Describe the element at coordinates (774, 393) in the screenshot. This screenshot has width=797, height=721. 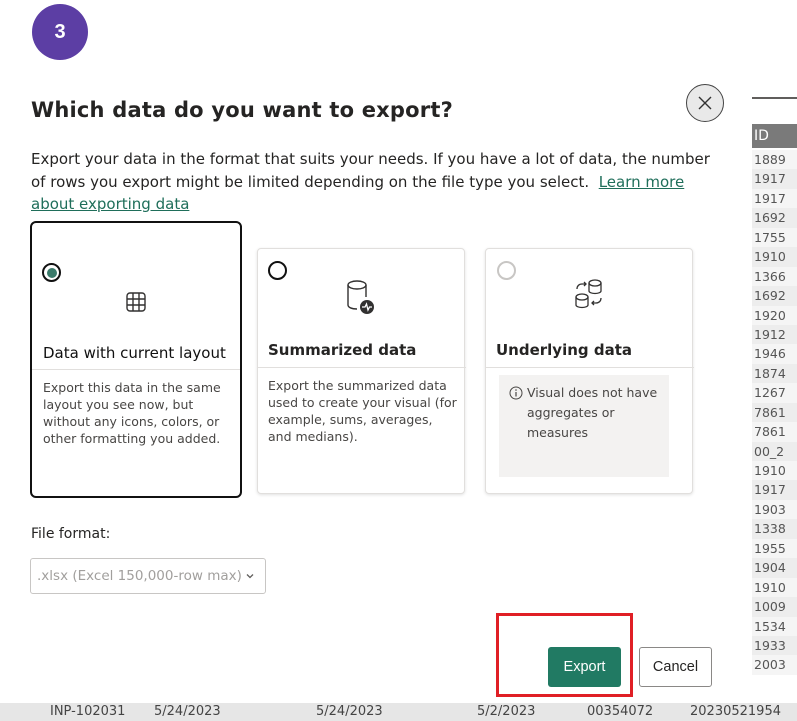
I see `table-cell: 1267` at that location.